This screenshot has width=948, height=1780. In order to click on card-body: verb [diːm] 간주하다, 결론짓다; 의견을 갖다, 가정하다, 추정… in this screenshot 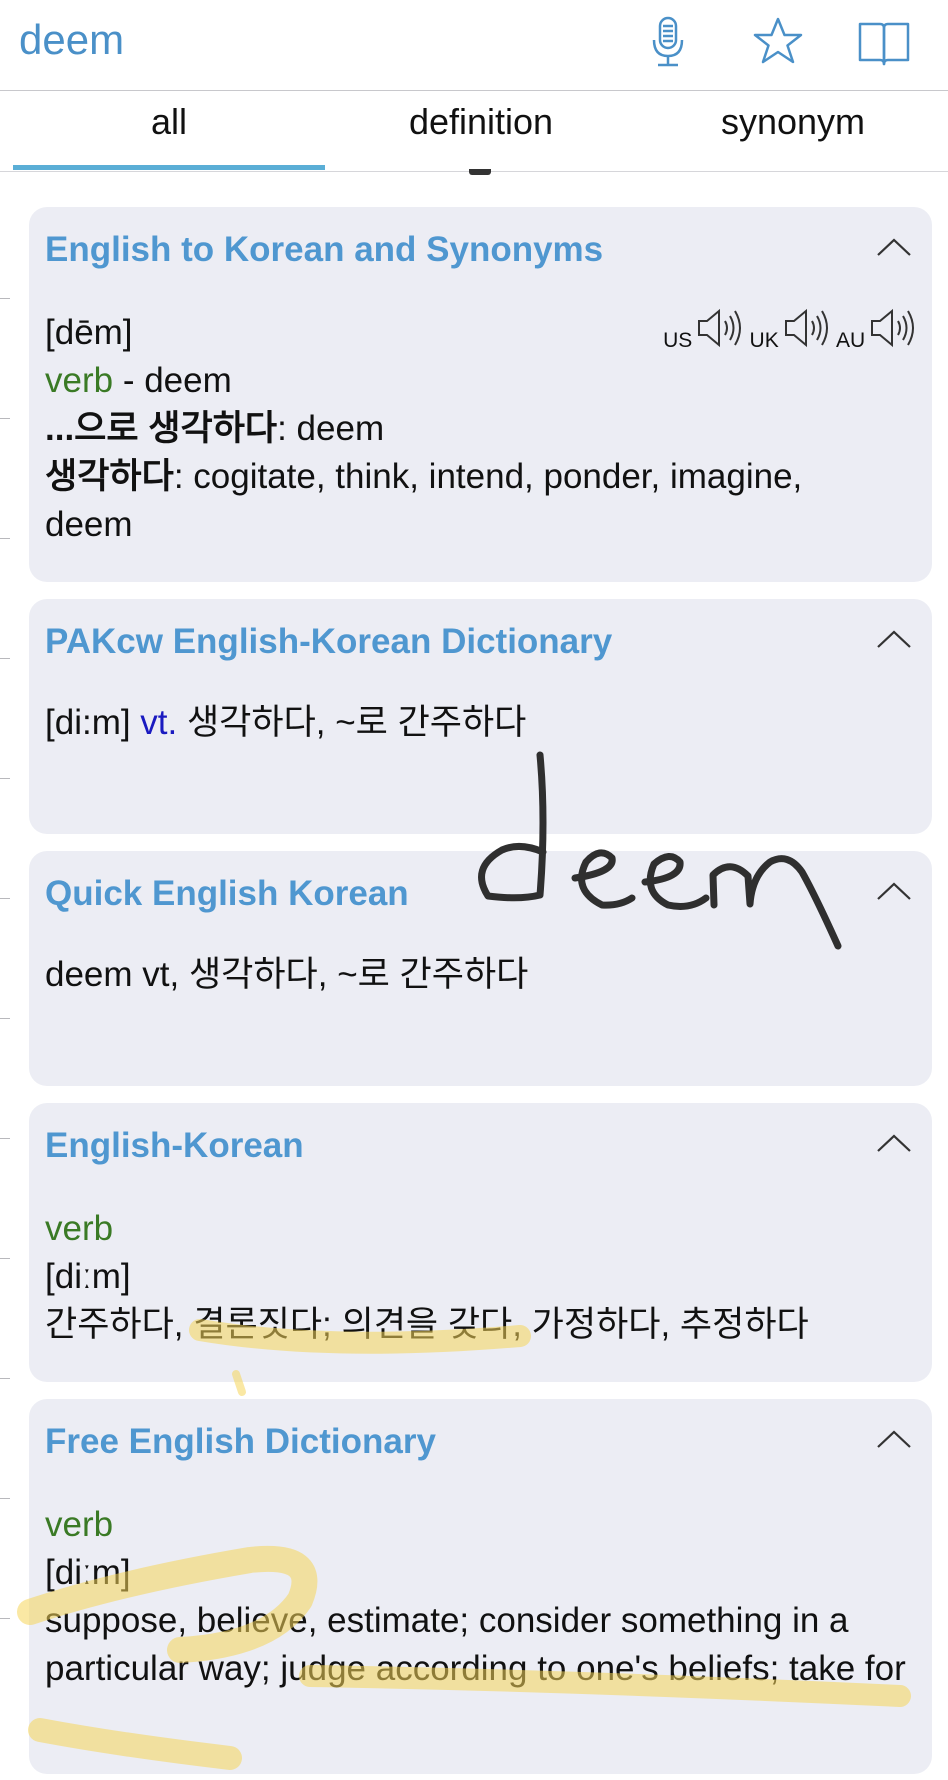, I will do `click(470, 1277)`.